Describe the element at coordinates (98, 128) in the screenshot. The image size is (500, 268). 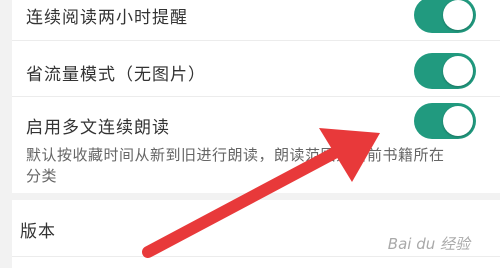
I see `setting-label-continuous-read-aloud: 启用多文连续朗读` at that location.